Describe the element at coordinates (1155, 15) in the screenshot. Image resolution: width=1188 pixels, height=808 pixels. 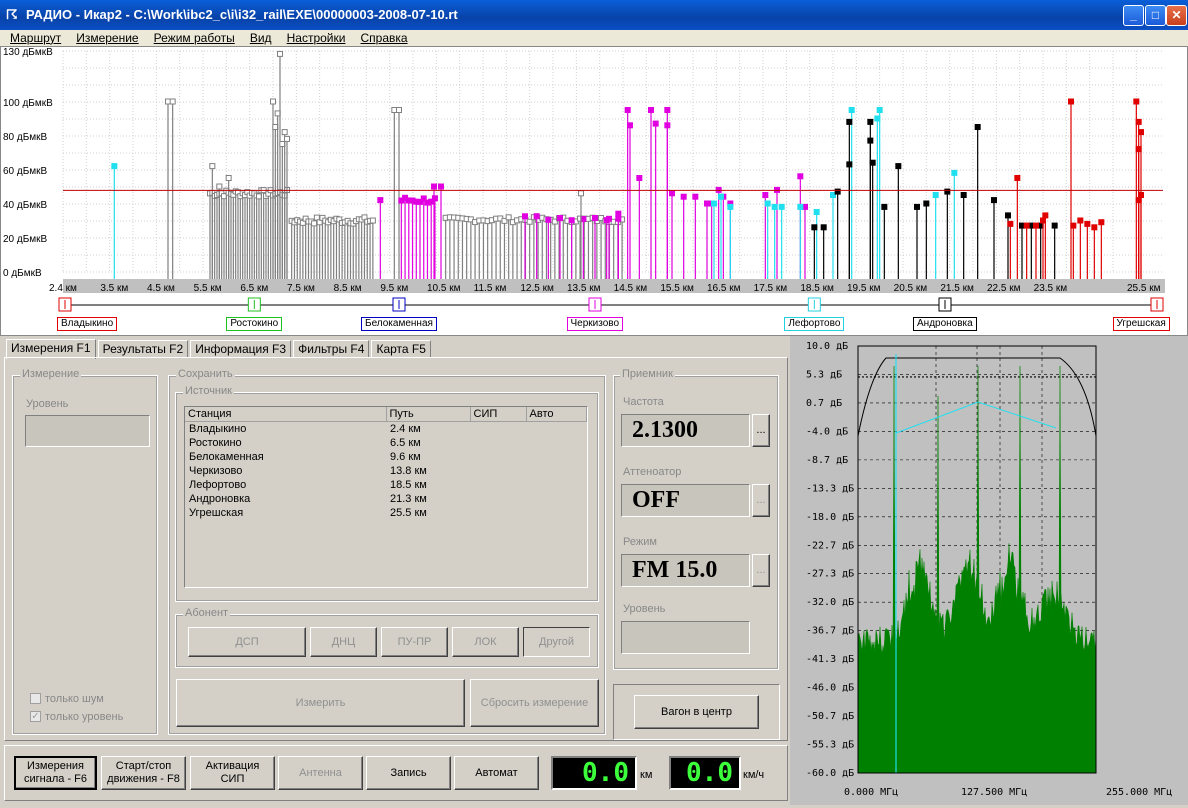
I see `maximize-button: □` at that location.